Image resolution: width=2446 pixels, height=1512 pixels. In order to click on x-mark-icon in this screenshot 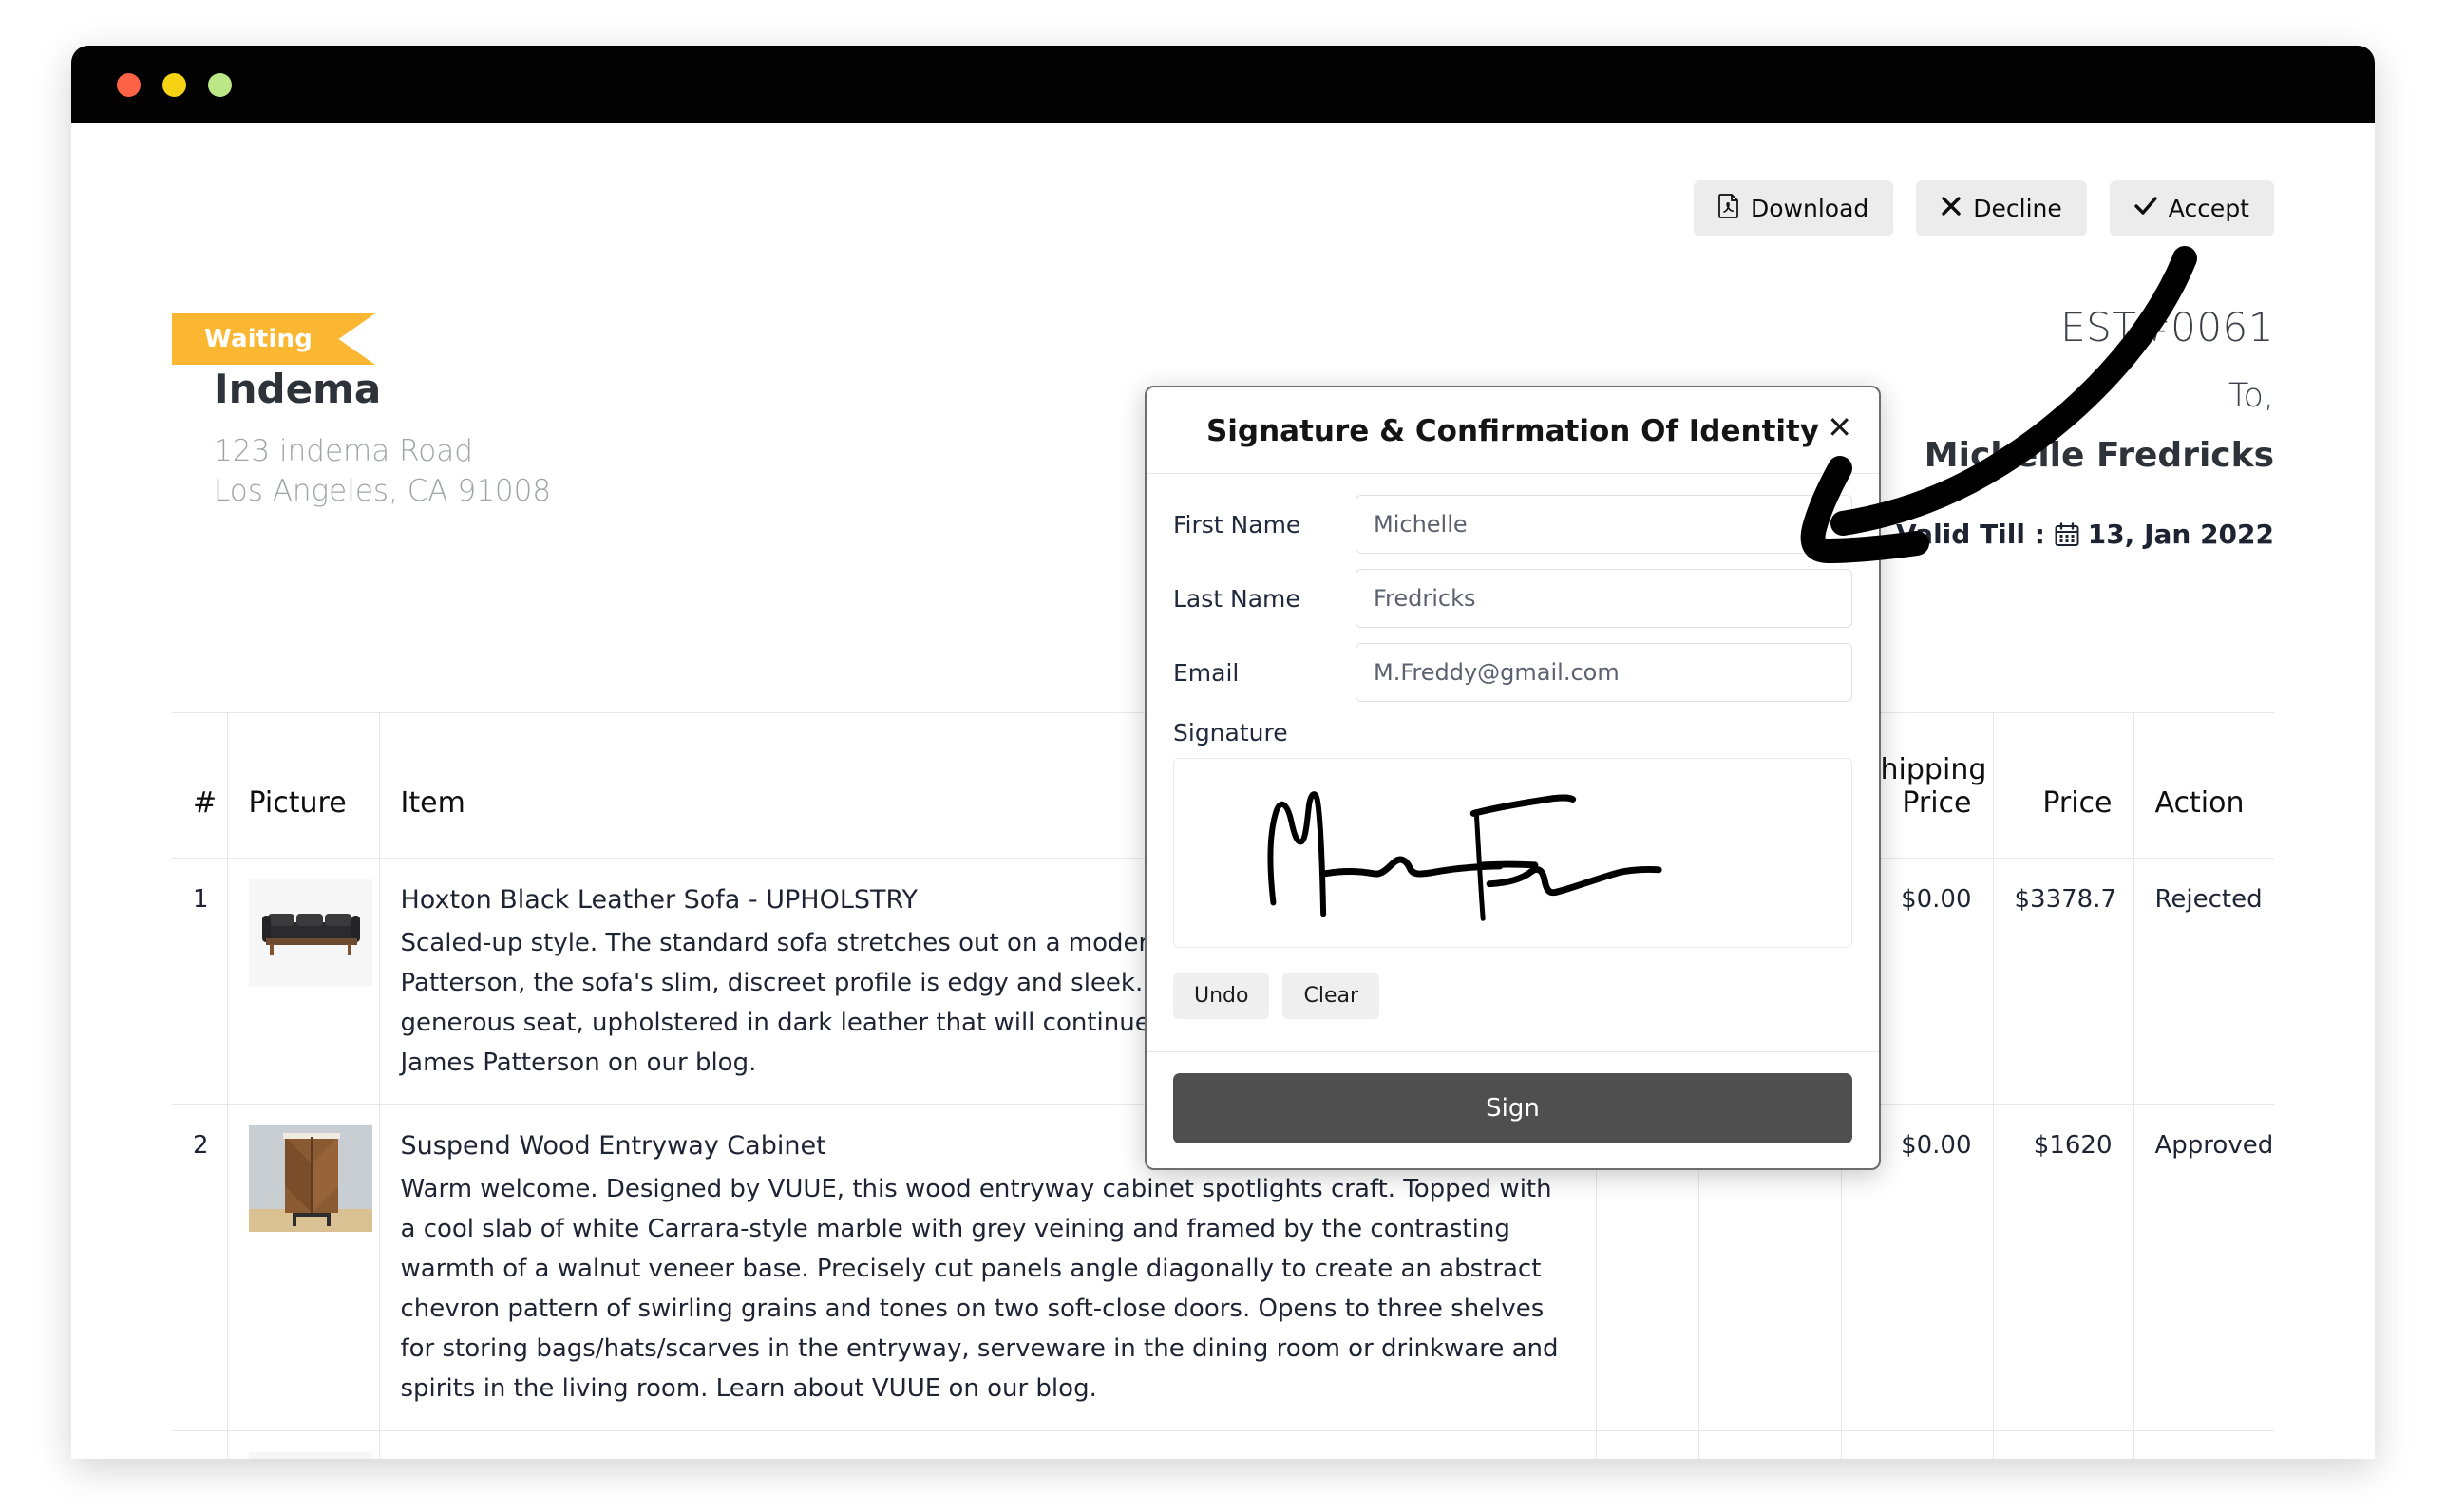, I will do `click(1951, 209)`.